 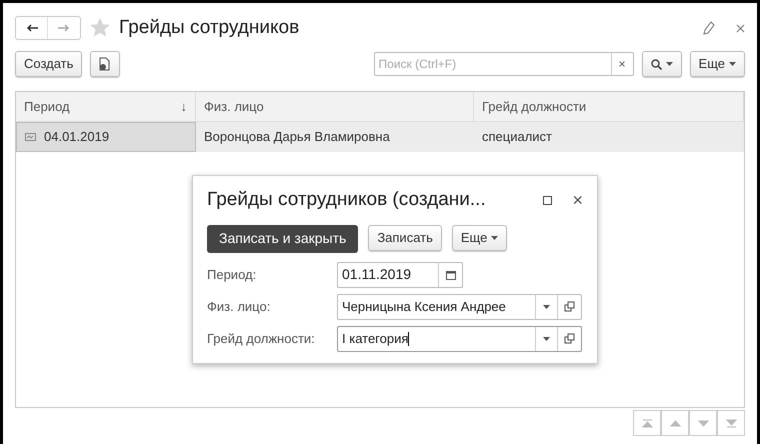 I want to click on record-icon, so click(x=30, y=137).